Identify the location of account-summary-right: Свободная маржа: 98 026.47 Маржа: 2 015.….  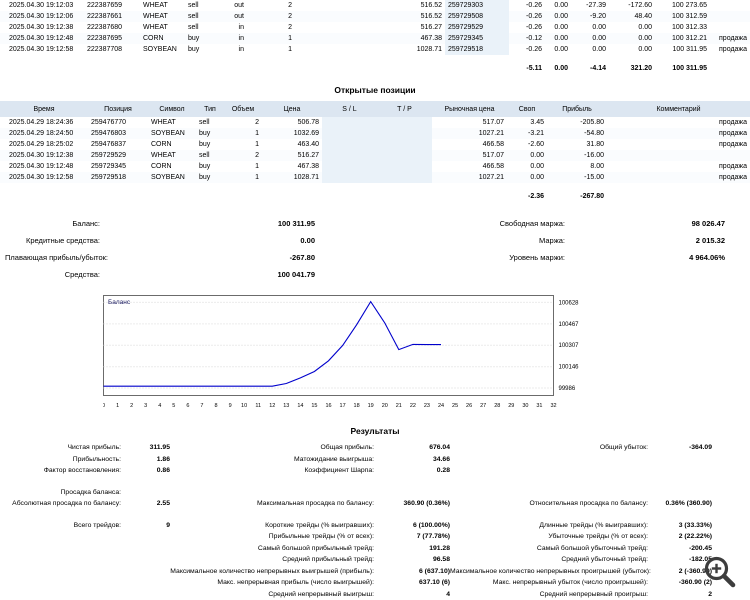
(520, 249).